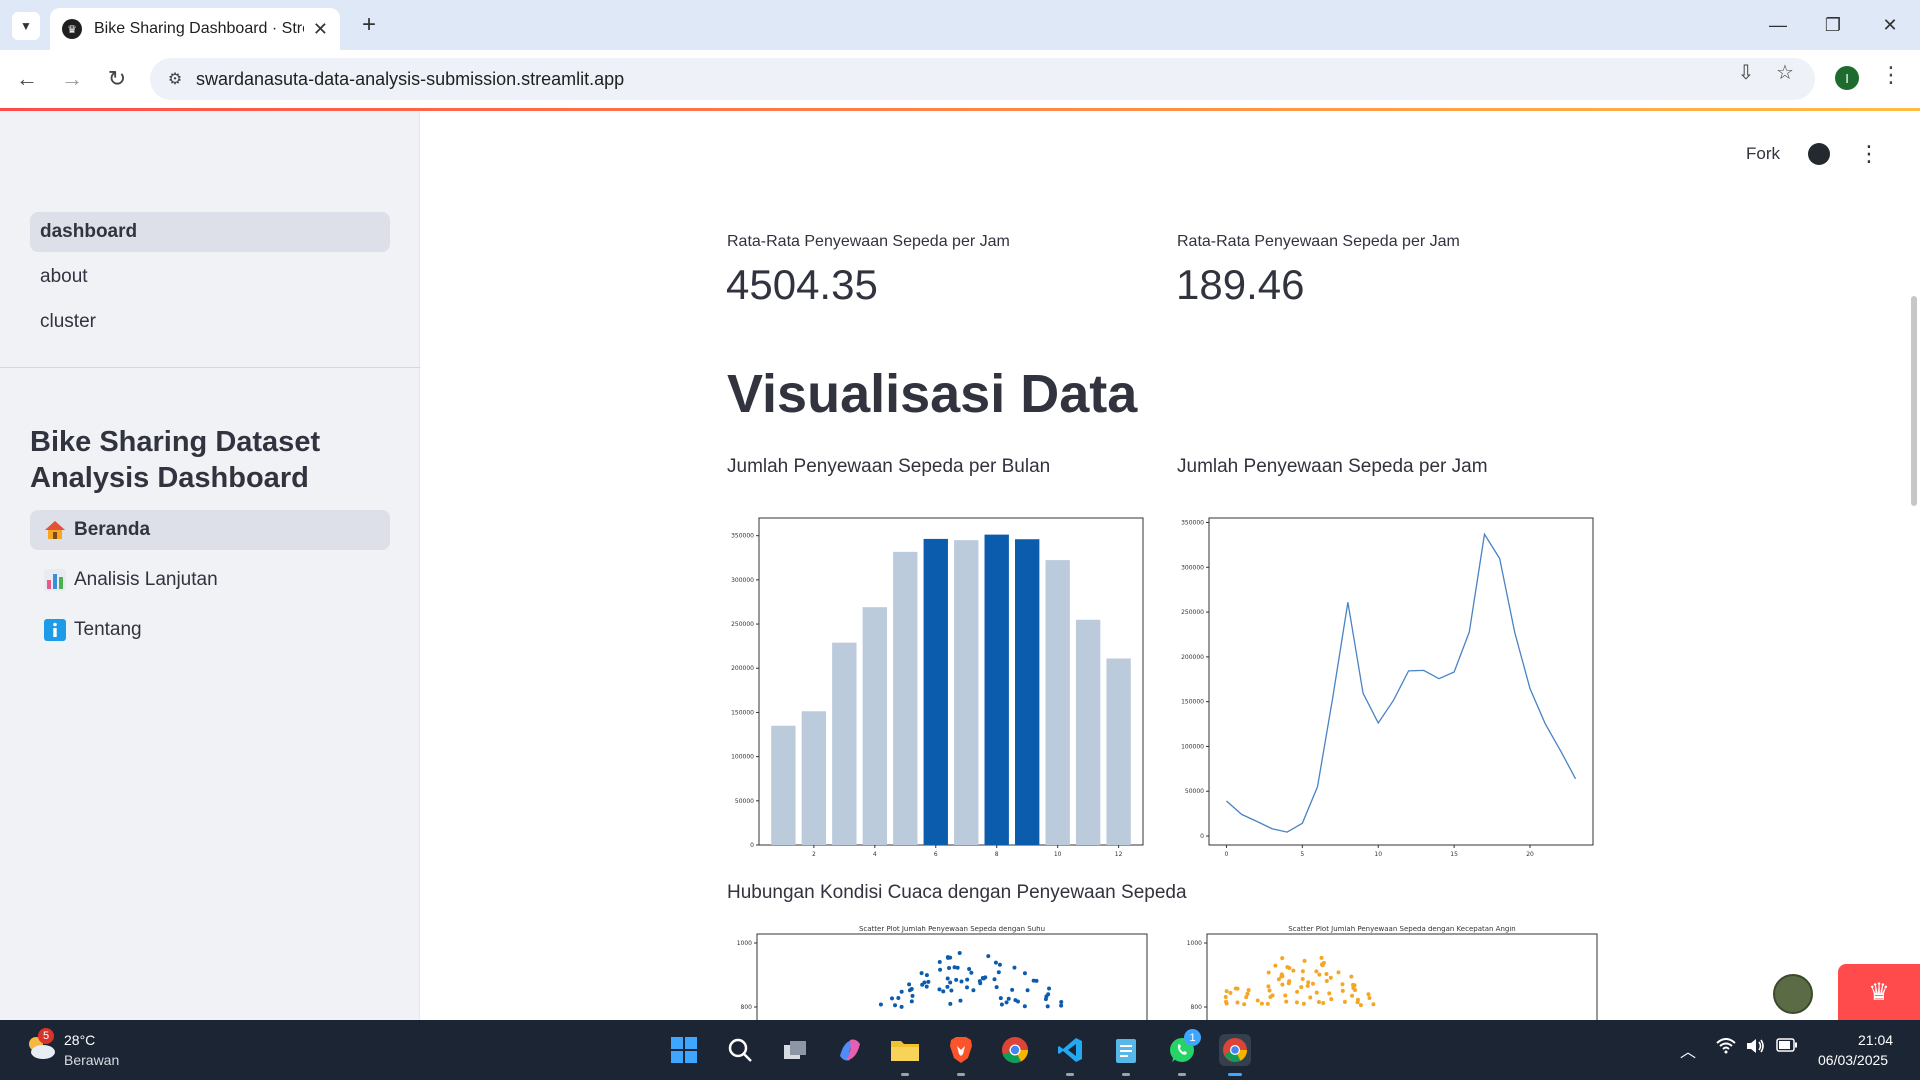 This screenshot has width=1920, height=1080. I want to click on tab-search-button: ▼, so click(26, 26).